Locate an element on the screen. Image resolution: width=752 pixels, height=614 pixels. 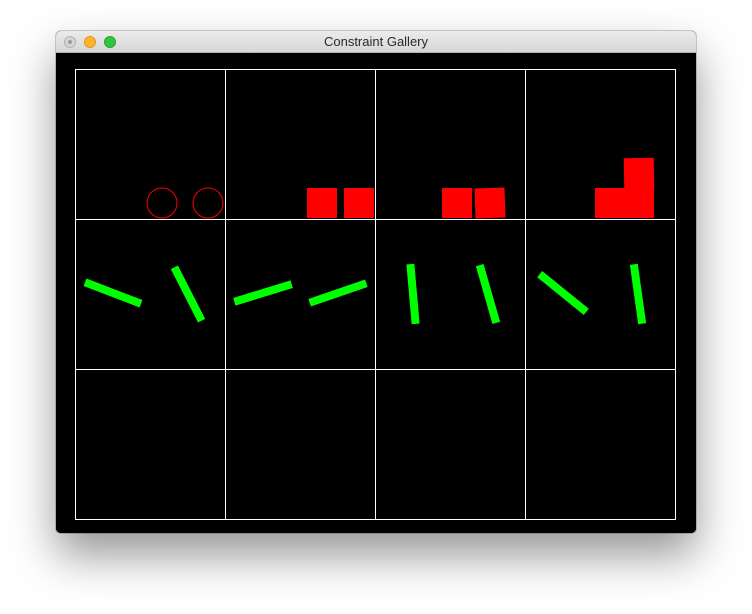
window-title: Constraint Gallery is located at coordinates (376, 41).